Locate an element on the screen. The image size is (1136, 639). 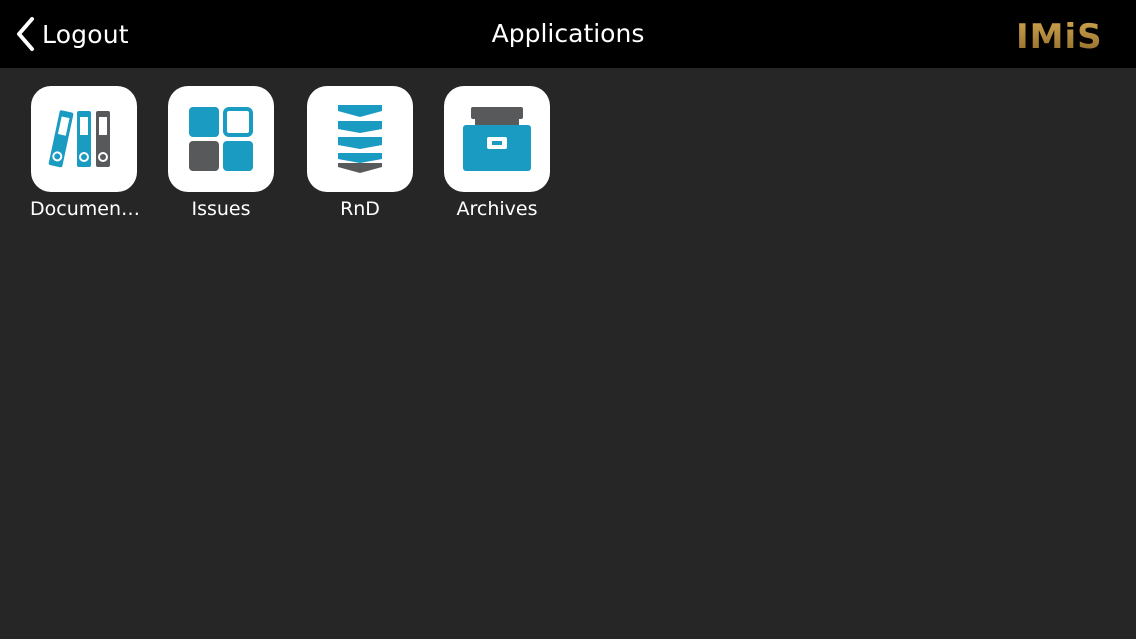
app-issues: Issues is located at coordinates (221, 153).